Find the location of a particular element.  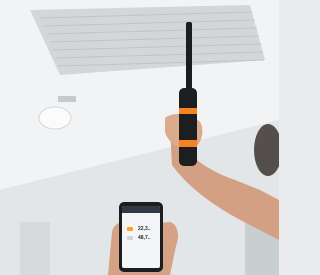

probe-handle is located at coordinates (188, 127).